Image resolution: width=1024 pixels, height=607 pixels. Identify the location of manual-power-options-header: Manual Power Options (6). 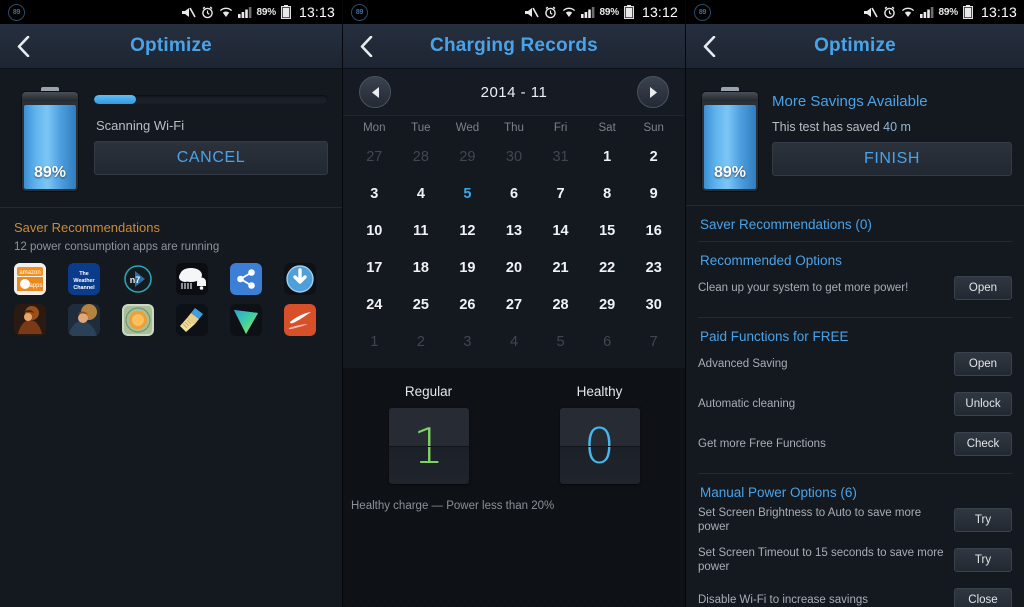
(778, 492).